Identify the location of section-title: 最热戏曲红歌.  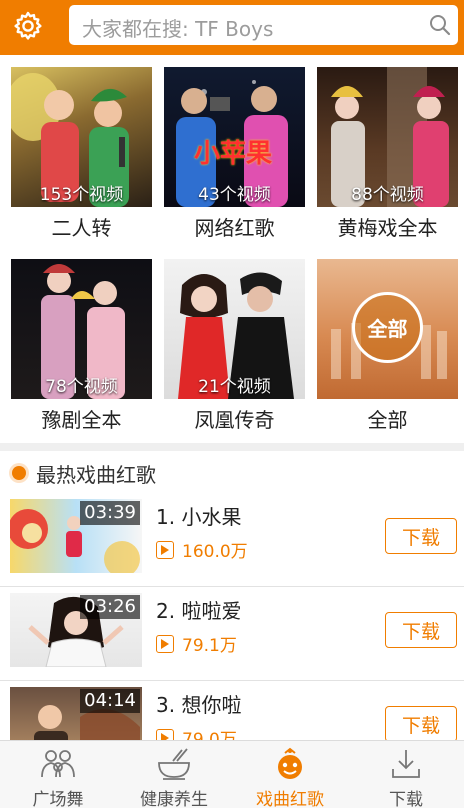
(96, 475).